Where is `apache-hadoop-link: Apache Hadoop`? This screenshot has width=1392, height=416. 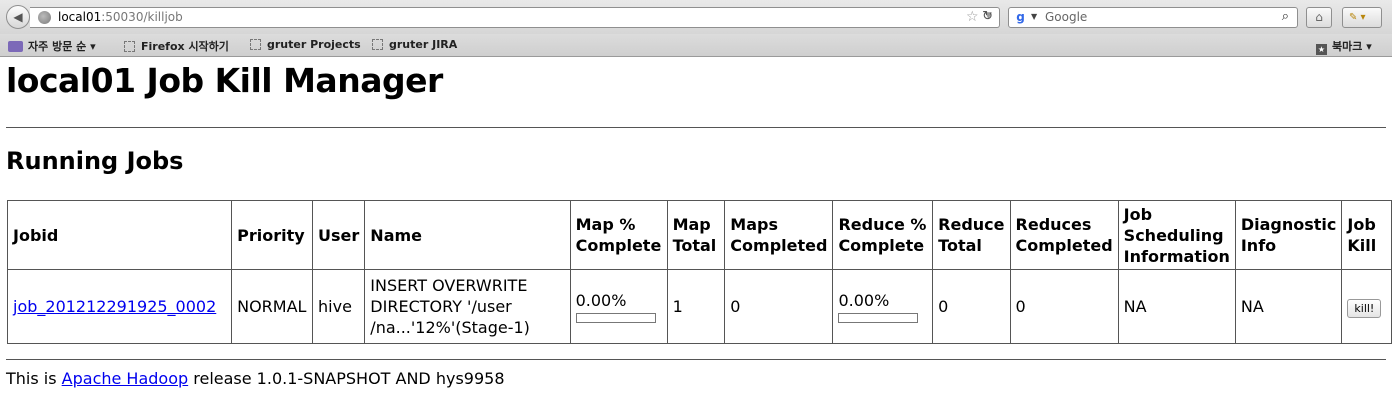
apache-hadoop-link: Apache Hadoop is located at coordinates (125, 378).